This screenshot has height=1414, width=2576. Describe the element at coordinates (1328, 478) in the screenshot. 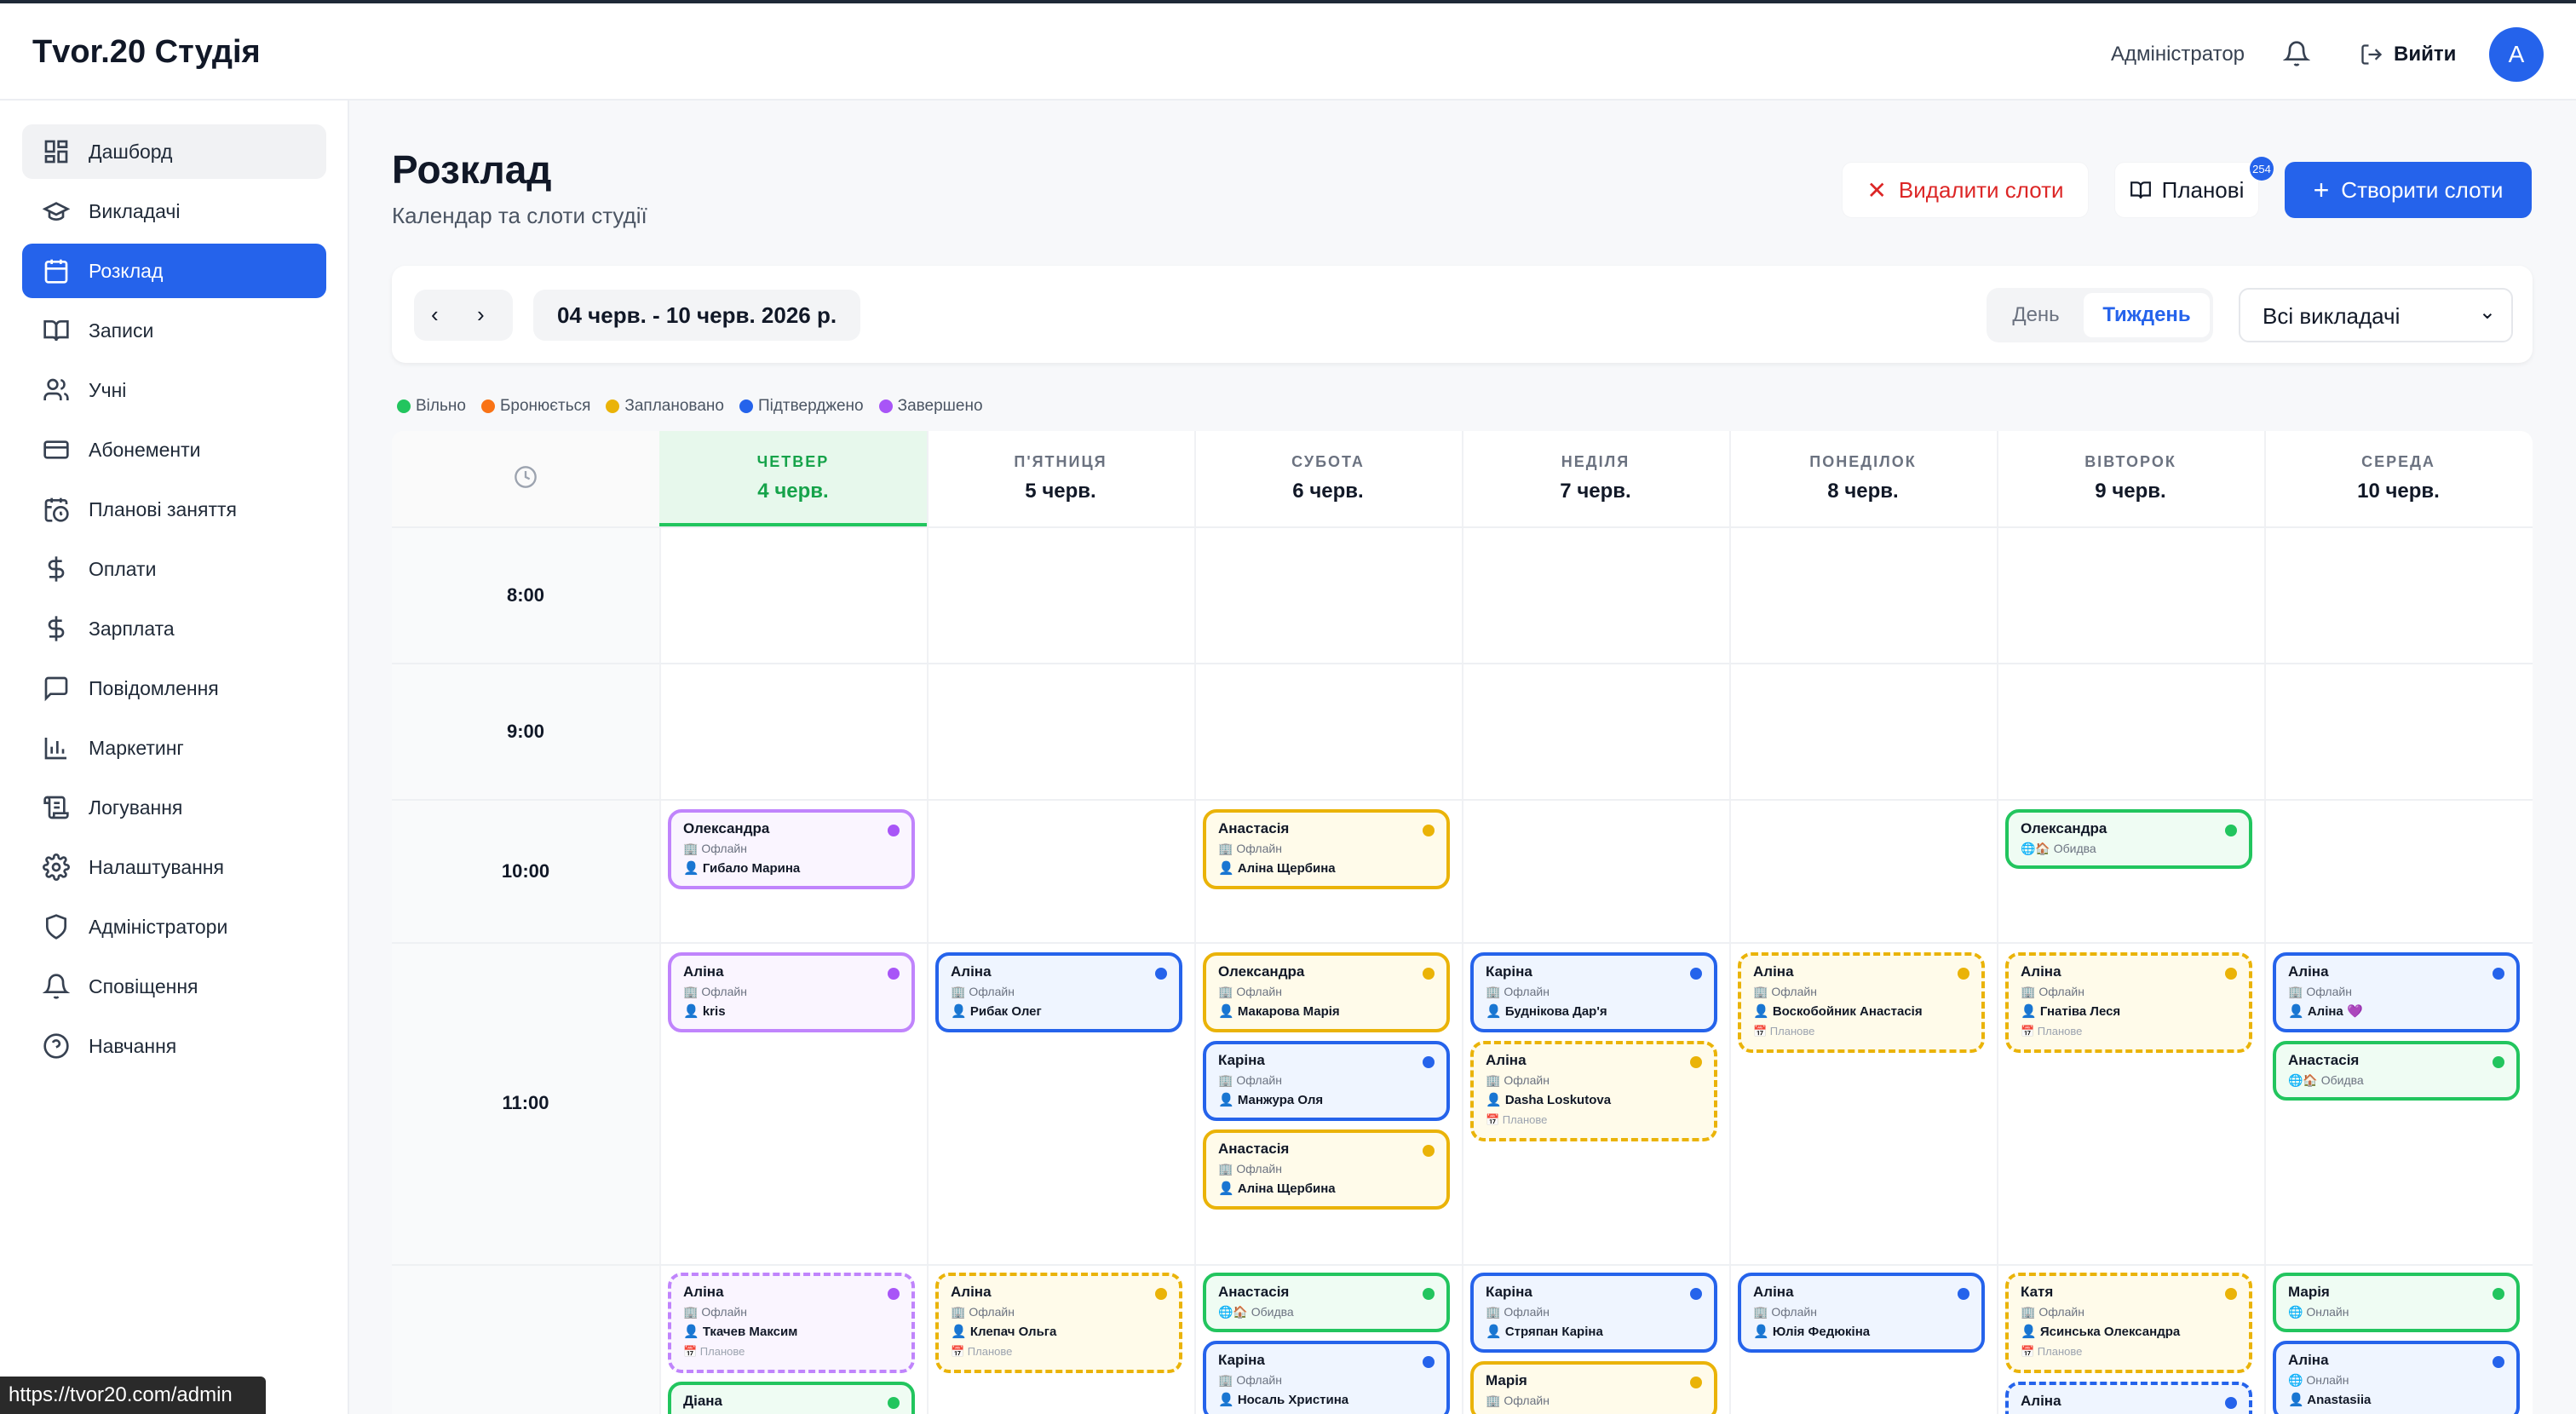

I see `day-header: СУБОТА 6 черв.` at that location.